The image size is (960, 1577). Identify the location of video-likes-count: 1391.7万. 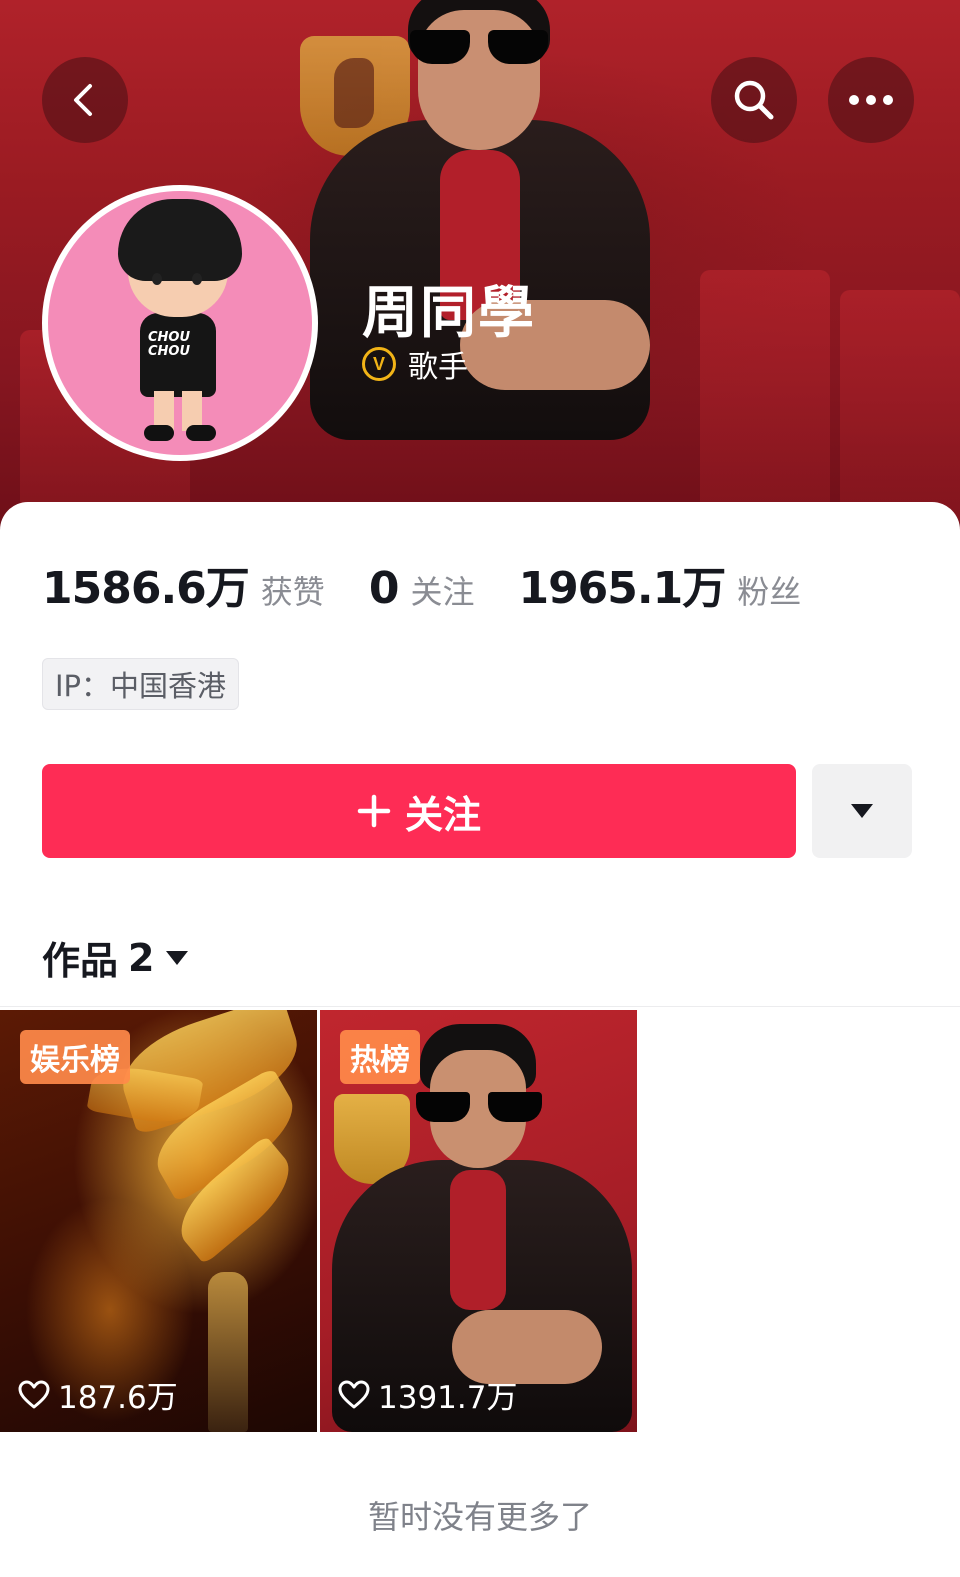
(448, 1398).